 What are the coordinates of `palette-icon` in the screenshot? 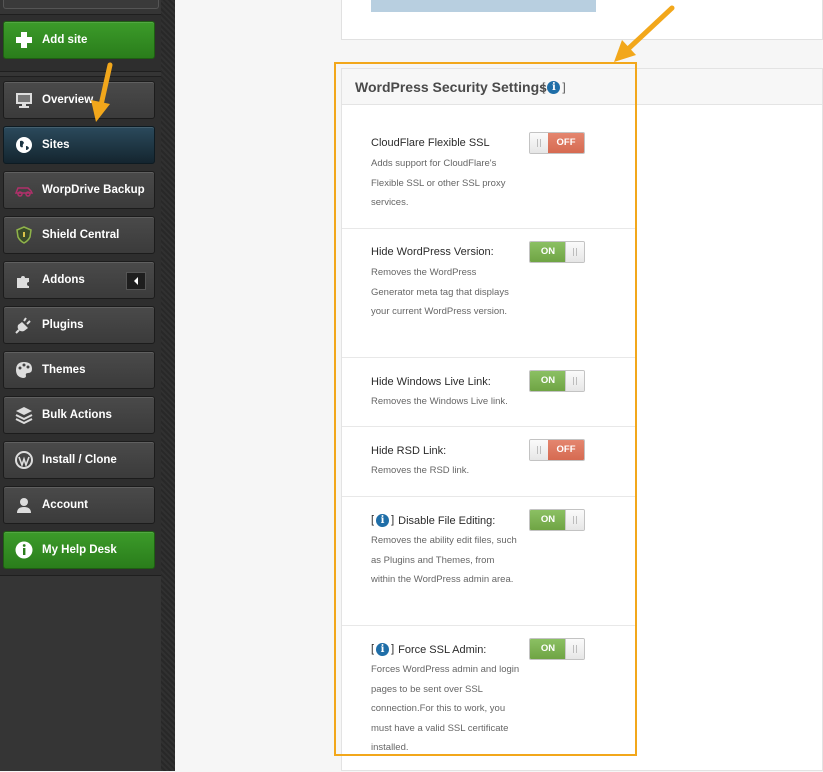 It's located at (24, 370).